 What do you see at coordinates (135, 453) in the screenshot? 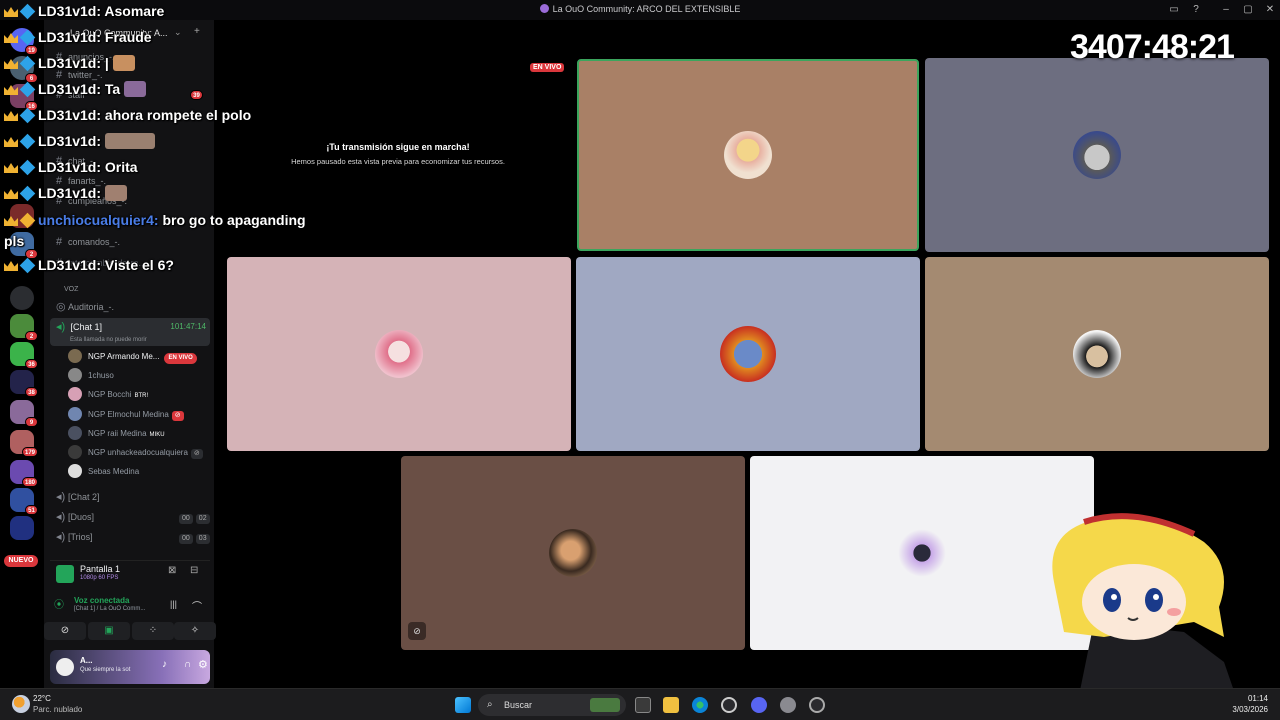
I see `voice-member: NGP unhackeadocualquiera ⊘` at bounding box center [135, 453].